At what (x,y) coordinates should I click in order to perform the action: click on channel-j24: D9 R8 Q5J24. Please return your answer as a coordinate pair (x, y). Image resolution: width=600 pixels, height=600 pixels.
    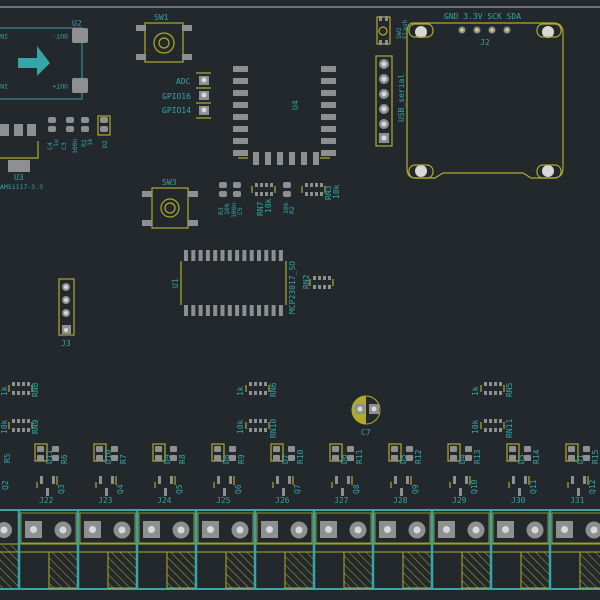
    Looking at the image, I should click on (166, 516).